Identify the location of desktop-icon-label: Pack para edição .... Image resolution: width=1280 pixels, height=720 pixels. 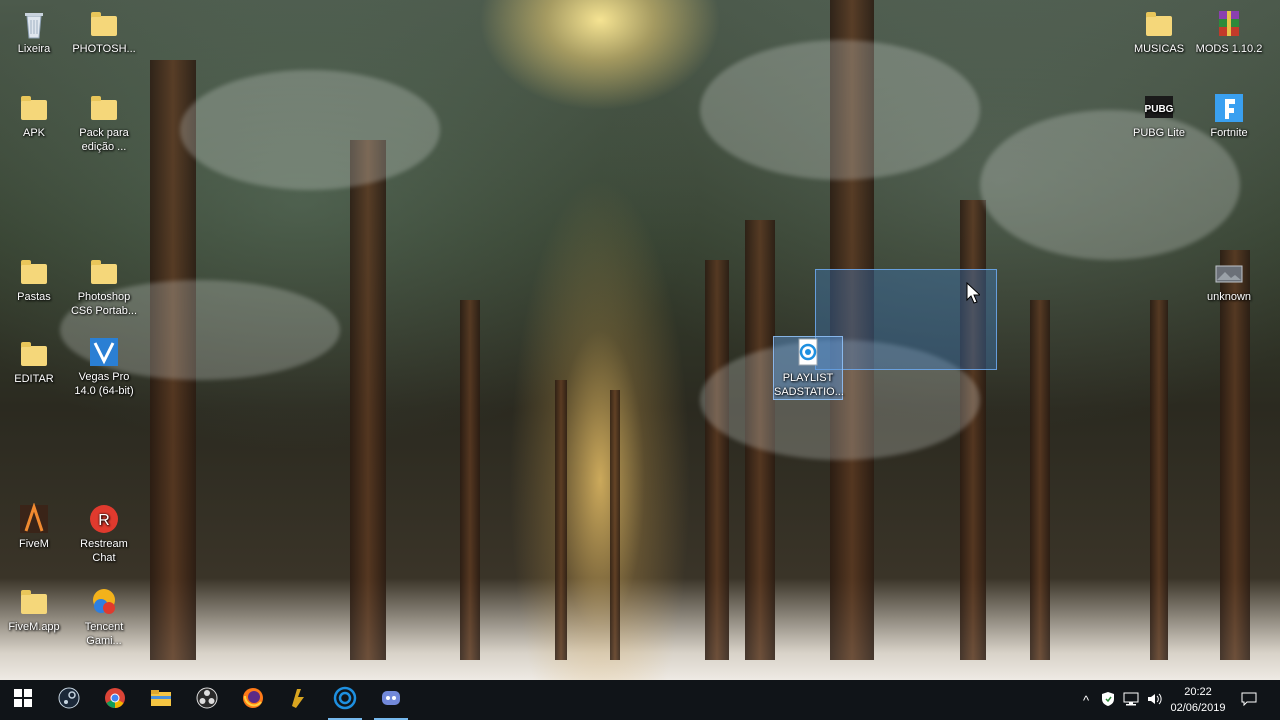
(104, 140).